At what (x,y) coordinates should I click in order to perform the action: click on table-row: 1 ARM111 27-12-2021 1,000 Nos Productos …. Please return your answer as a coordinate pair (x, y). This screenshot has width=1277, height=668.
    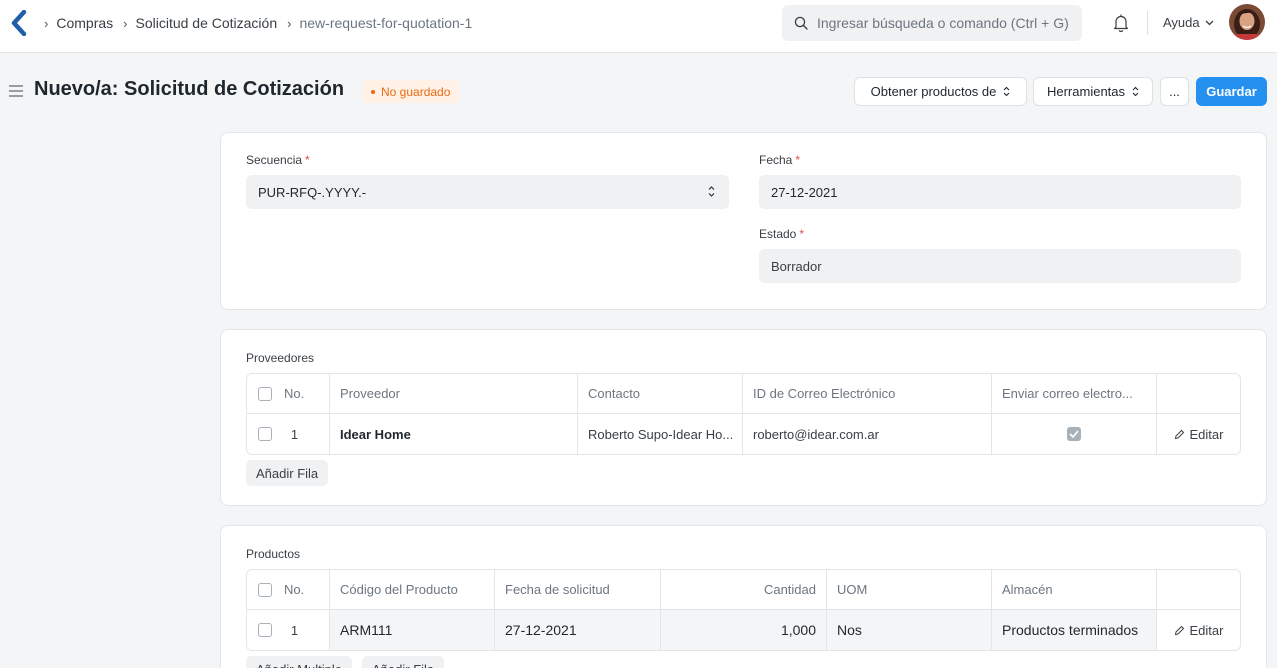
    Looking at the image, I should click on (743, 630).